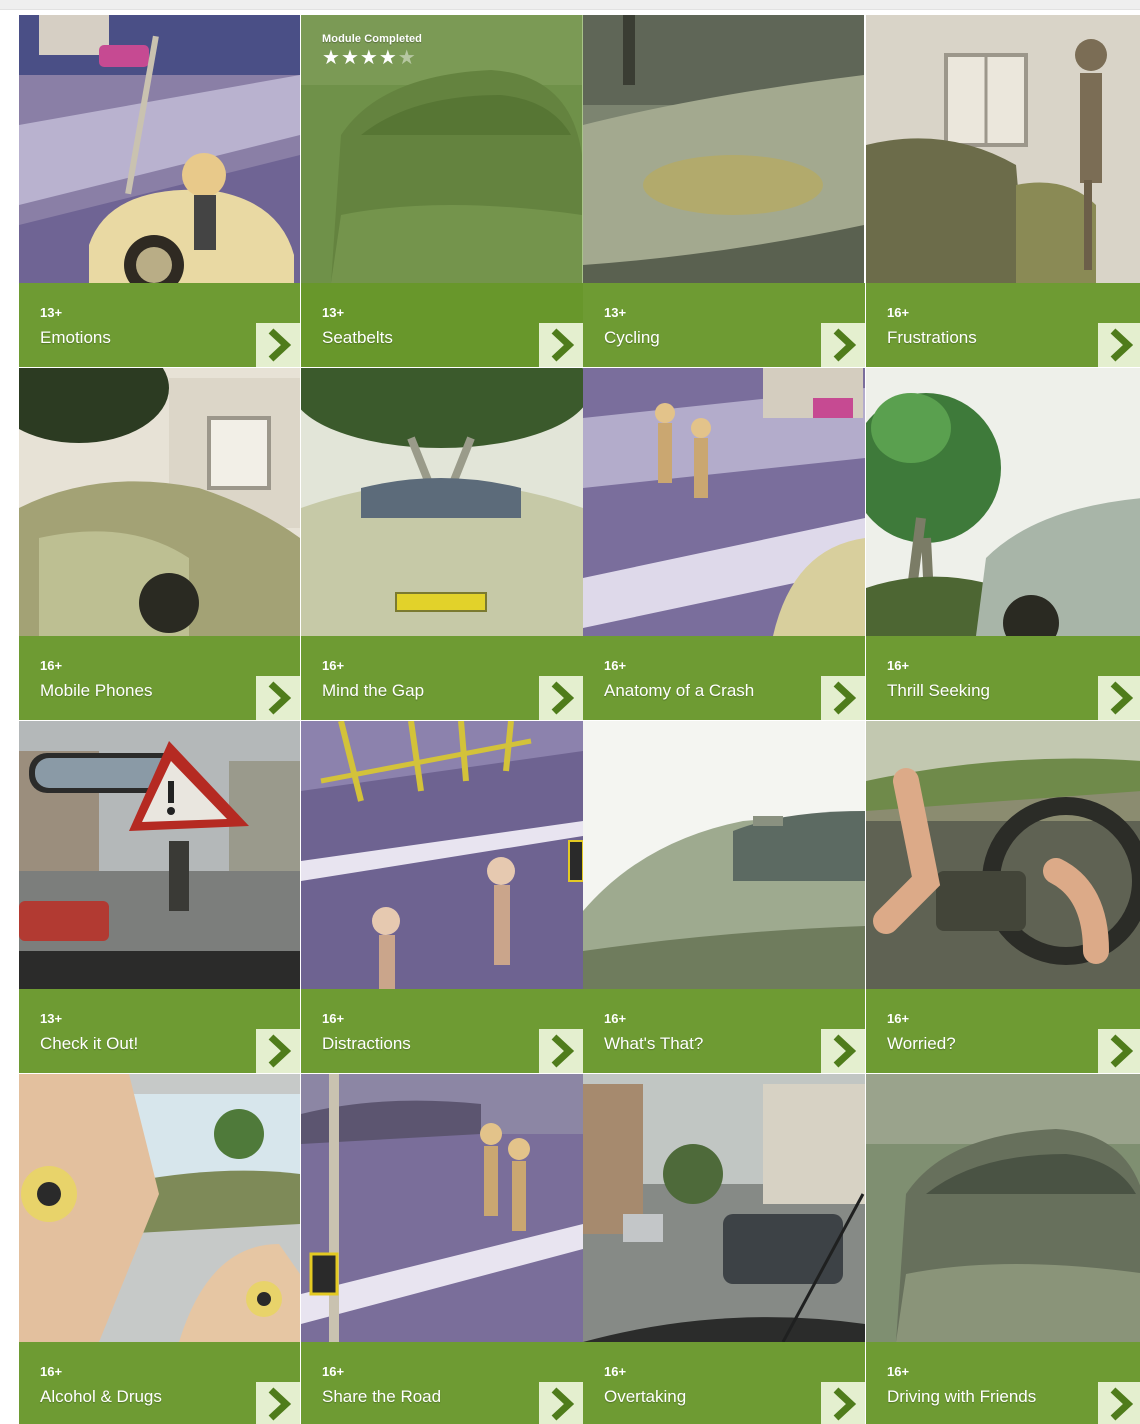  I want to click on module-tile-3: 16+ Frustrations, so click(1003, 191).